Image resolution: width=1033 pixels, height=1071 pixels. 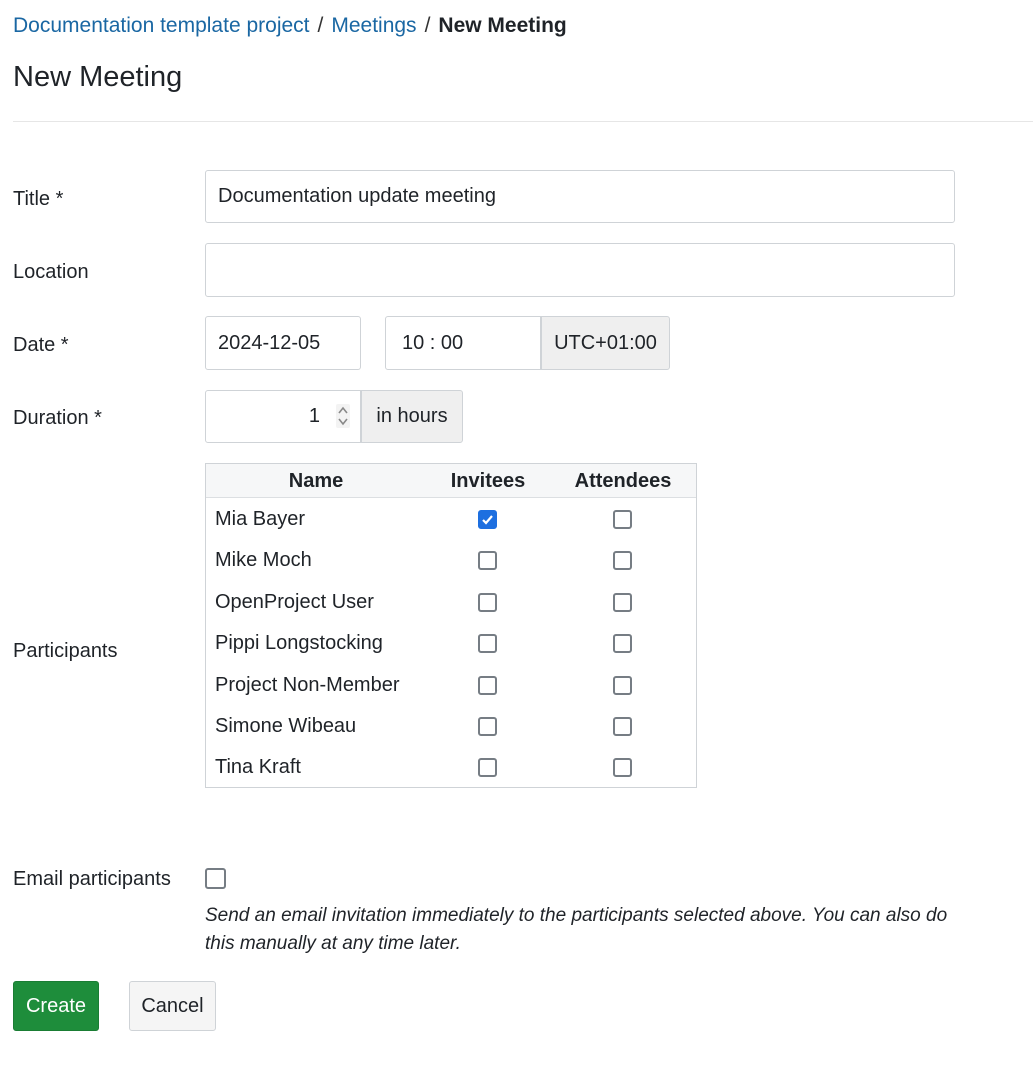 What do you see at coordinates (263, 560) in the screenshot?
I see `participant-name: Mike Moch` at bounding box center [263, 560].